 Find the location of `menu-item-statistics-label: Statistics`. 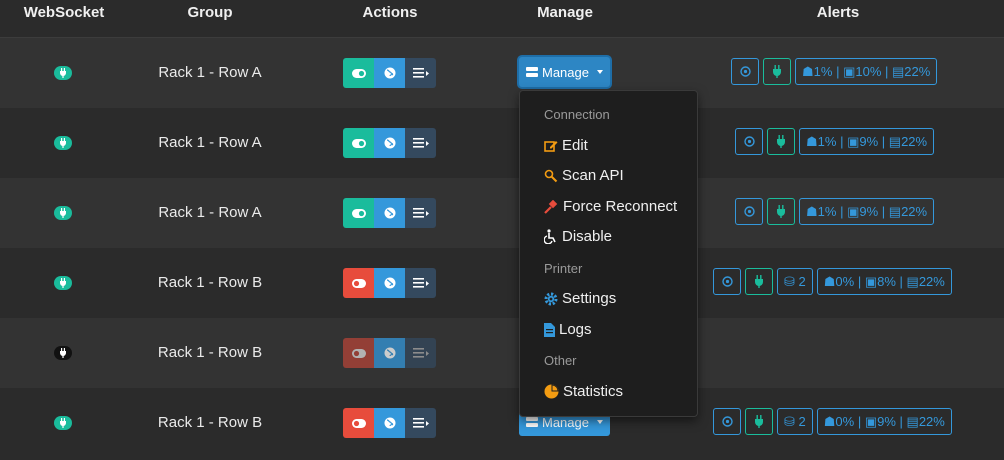

menu-item-statistics-label: Statistics is located at coordinates (593, 391).